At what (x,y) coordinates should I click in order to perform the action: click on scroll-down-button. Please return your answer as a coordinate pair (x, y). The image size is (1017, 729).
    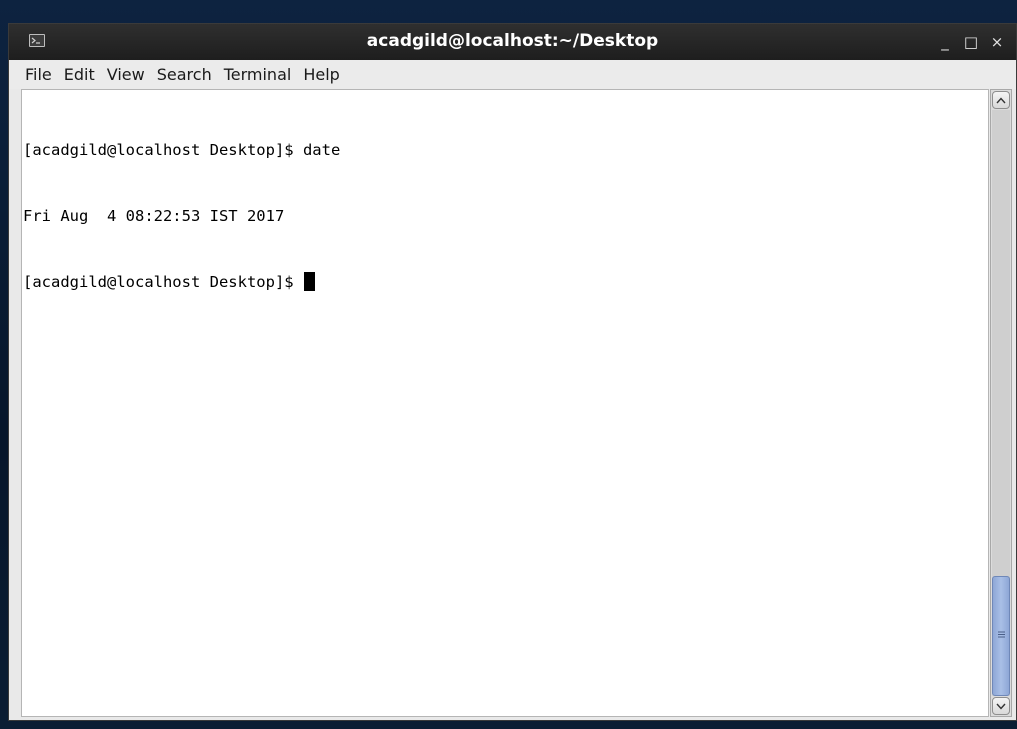
    Looking at the image, I should click on (1001, 706).